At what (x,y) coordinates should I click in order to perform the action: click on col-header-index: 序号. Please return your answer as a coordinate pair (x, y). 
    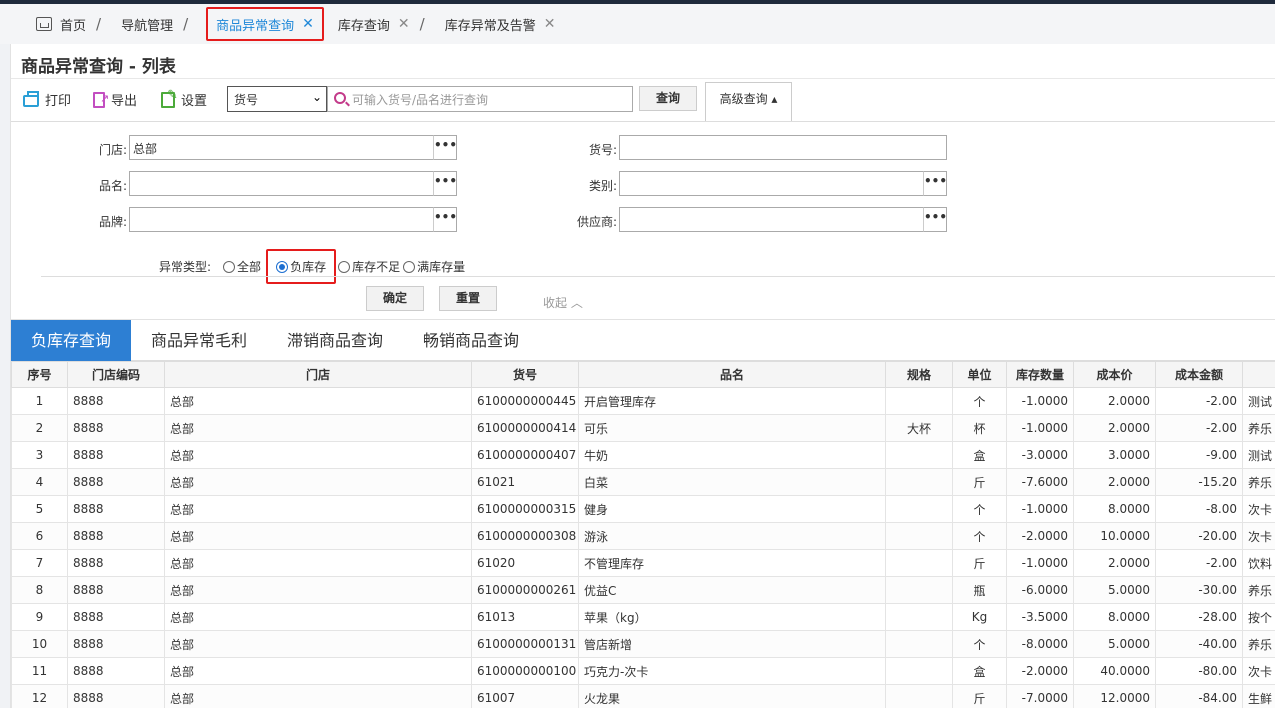
    Looking at the image, I should click on (39, 374).